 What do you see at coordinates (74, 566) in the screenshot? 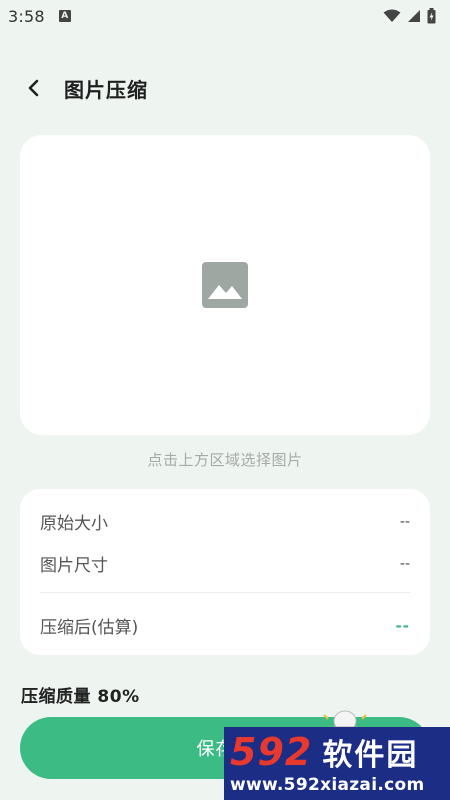
I see `dimensions-label: 图片尺寸` at bounding box center [74, 566].